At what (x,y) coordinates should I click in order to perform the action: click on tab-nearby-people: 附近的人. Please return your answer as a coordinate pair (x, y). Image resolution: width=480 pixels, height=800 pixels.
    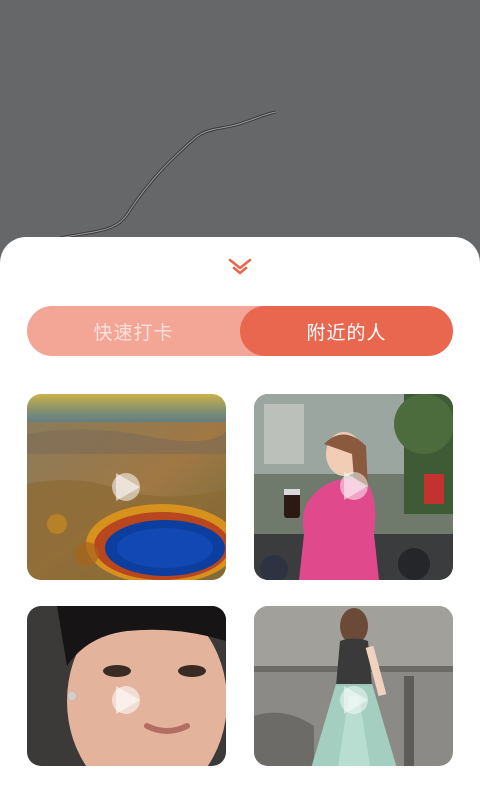
    Looking at the image, I should click on (346, 331).